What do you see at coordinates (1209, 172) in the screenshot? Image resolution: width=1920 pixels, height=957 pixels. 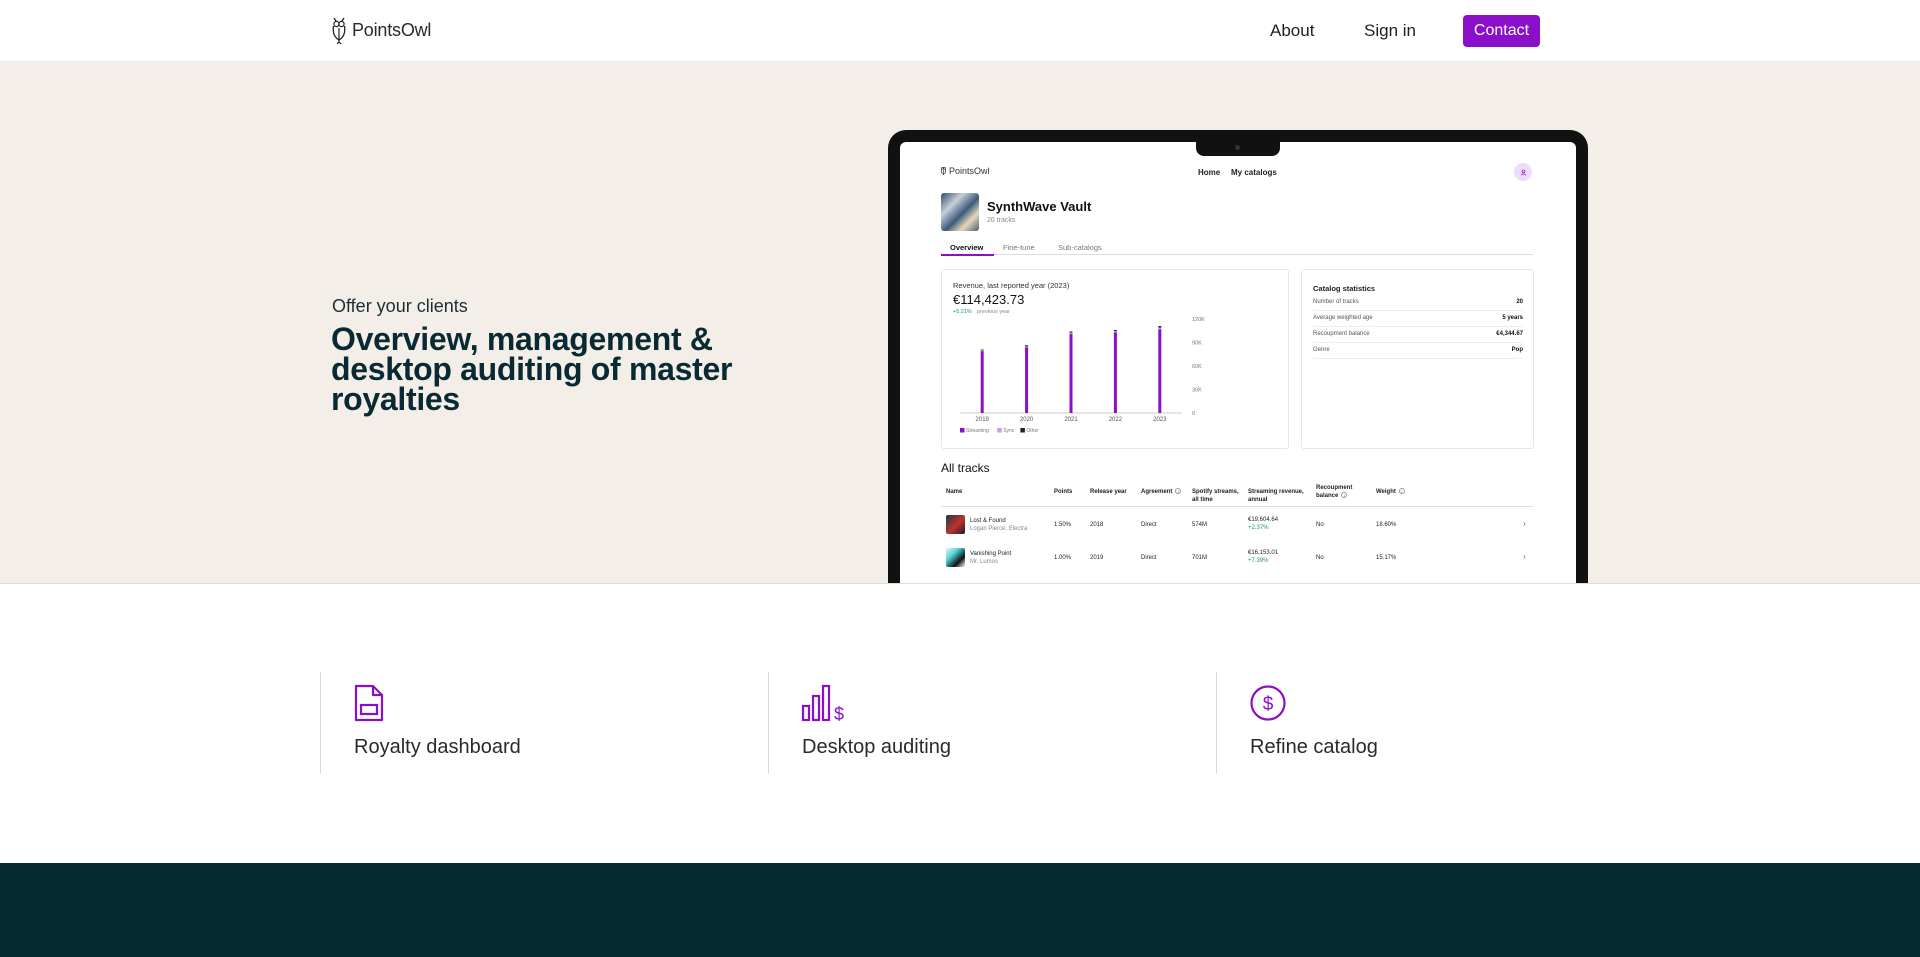 I see `app-nav-home: Home` at bounding box center [1209, 172].